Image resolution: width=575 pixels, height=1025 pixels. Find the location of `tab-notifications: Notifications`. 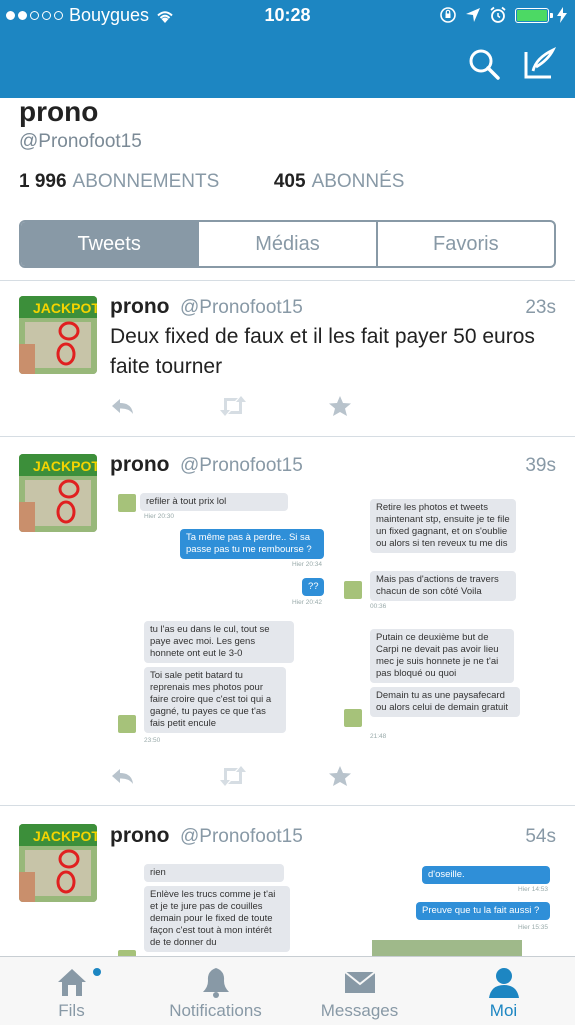

tab-notifications: Notifications is located at coordinates (215, 991).